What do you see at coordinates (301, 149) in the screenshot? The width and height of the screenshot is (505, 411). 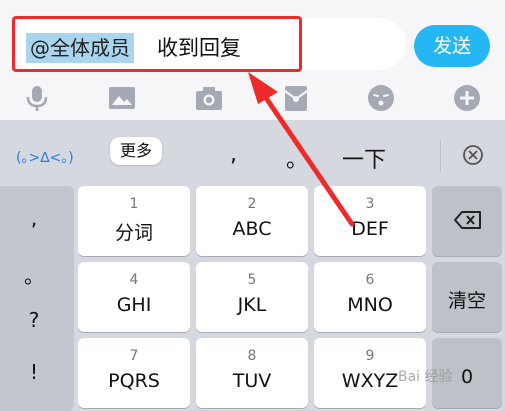 I see `annotation-arrow` at bounding box center [301, 149].